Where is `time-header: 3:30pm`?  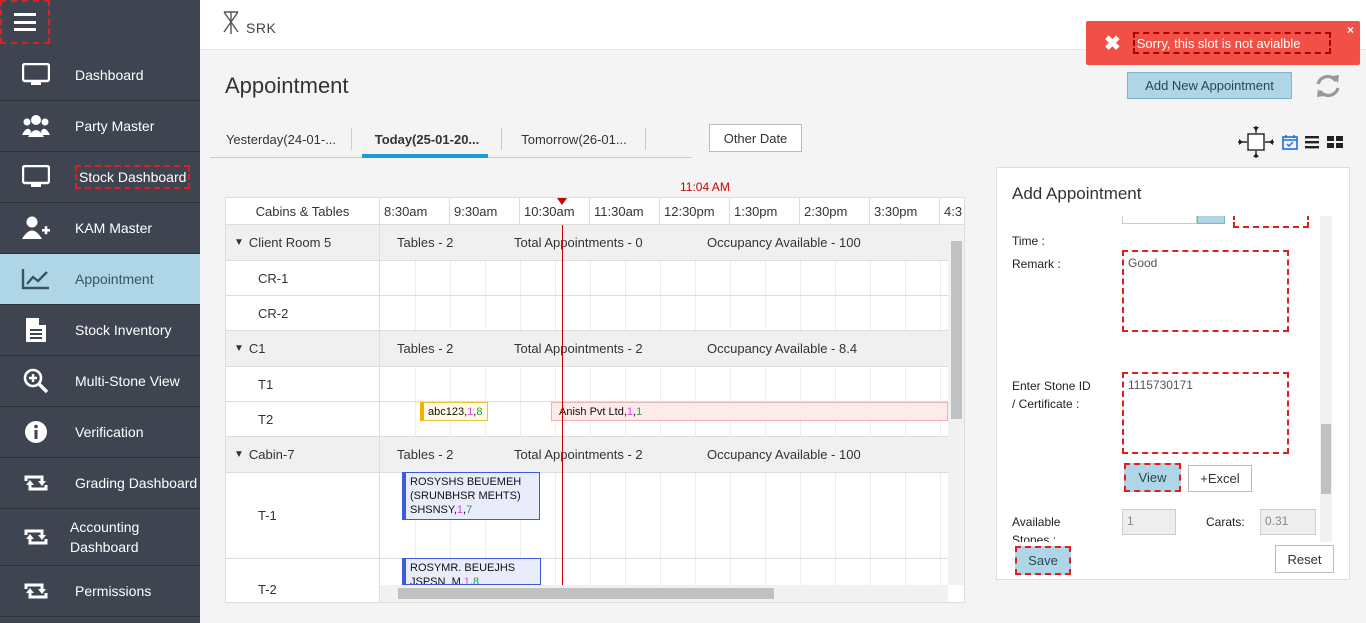
time-header: 3:30pm is located at coordinates (905, 211).